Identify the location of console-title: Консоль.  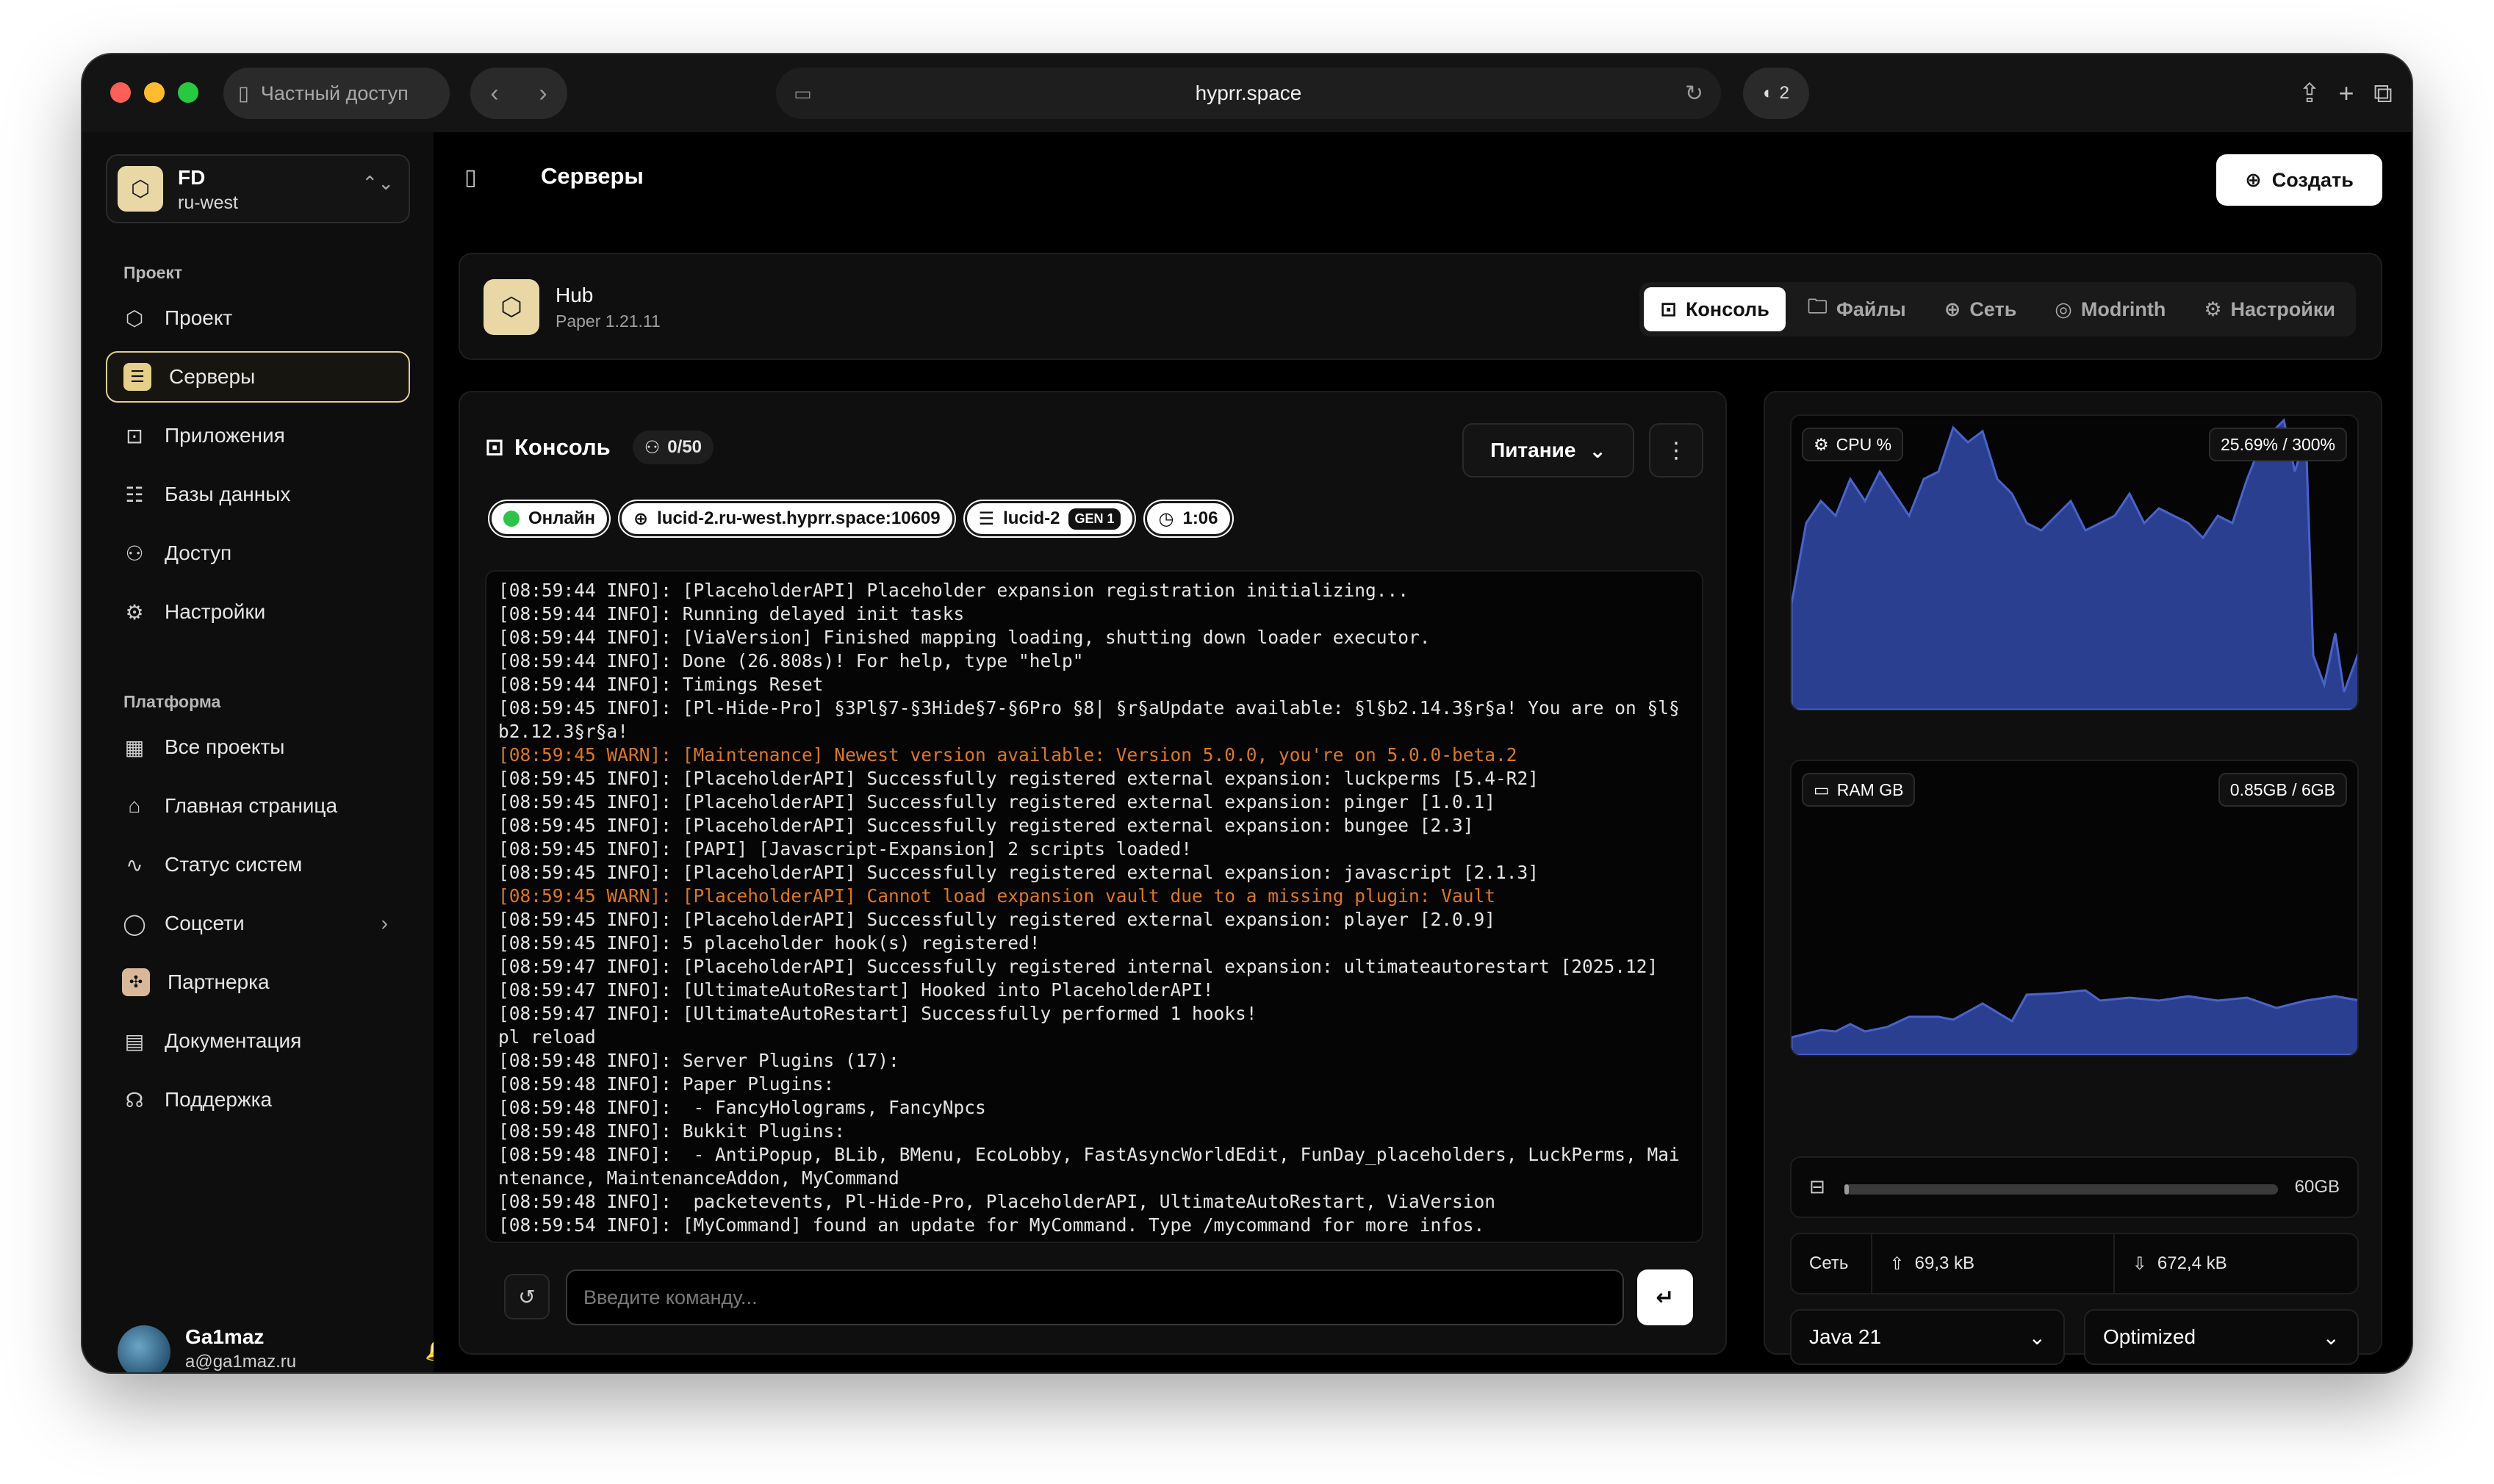
(562, 447).